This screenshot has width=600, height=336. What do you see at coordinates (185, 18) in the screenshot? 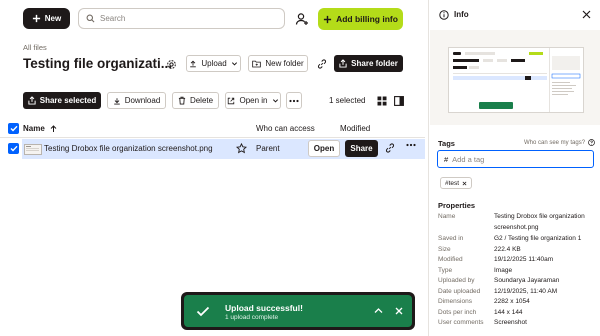
I see `search-input` at bounding box center [185, 18].